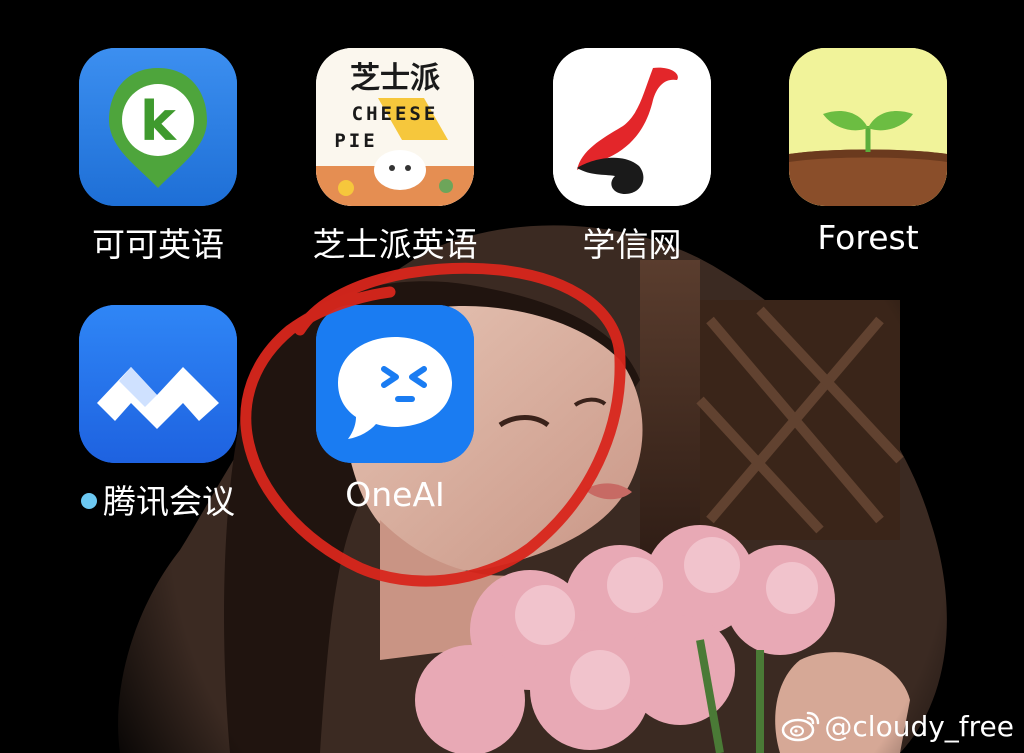  What do you see at coordinates (868, 127) in the screenshot?
I see `forest-sapling-icon` at bounding box center [868, 127].